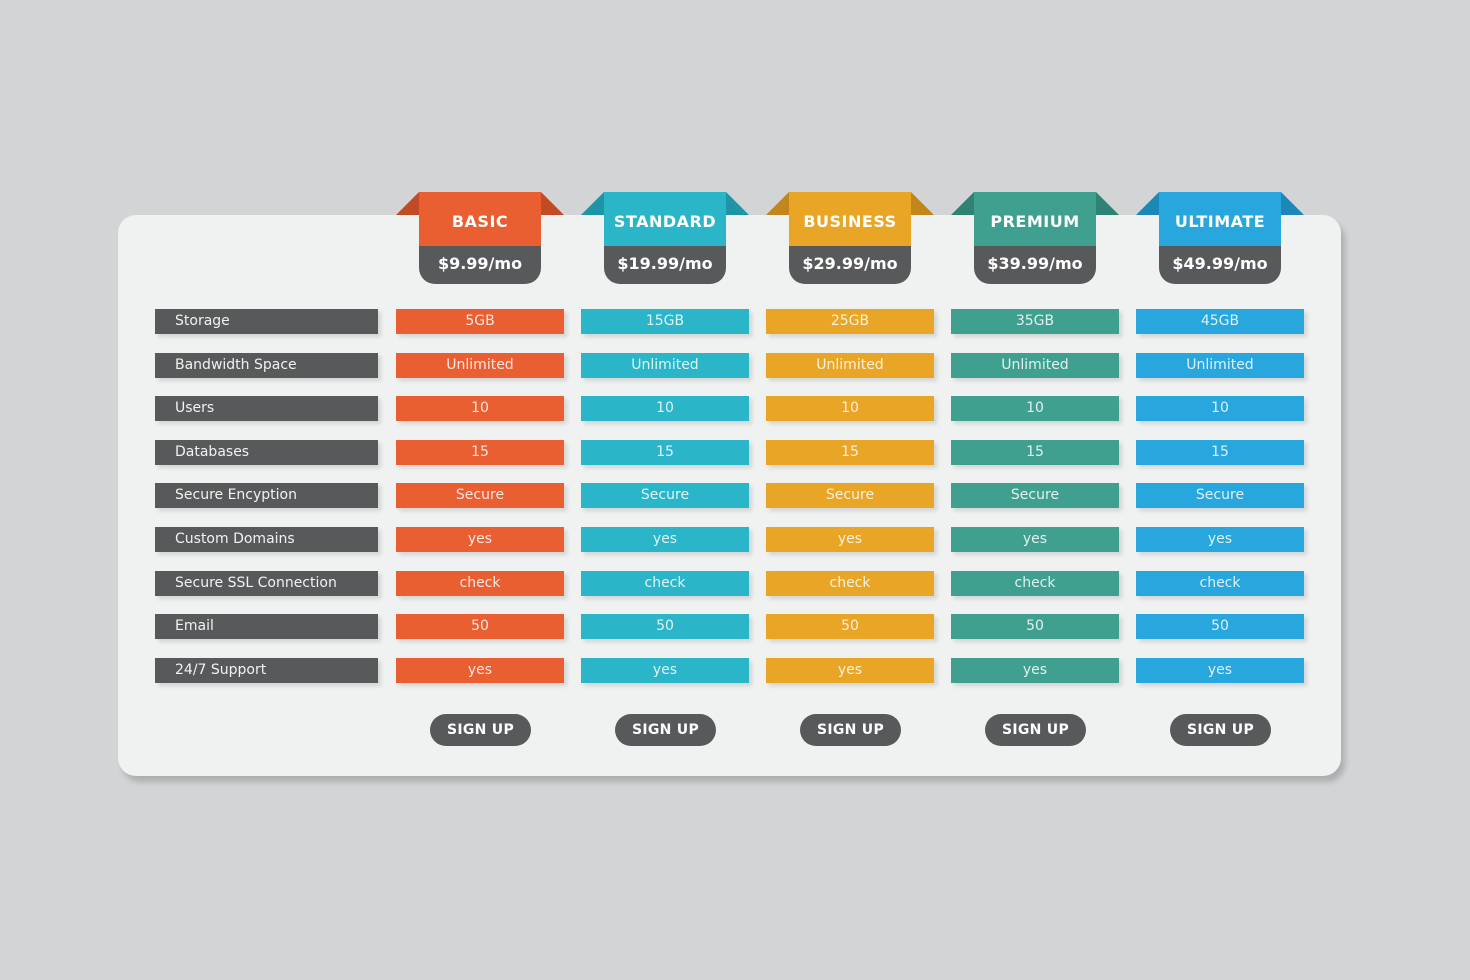 This screenshot has width=1470, height=980. Describe the element at coordinates (1220, 730) in the screenshot. I see `sign-up-button-ultimate: SIGN UP` at that location.